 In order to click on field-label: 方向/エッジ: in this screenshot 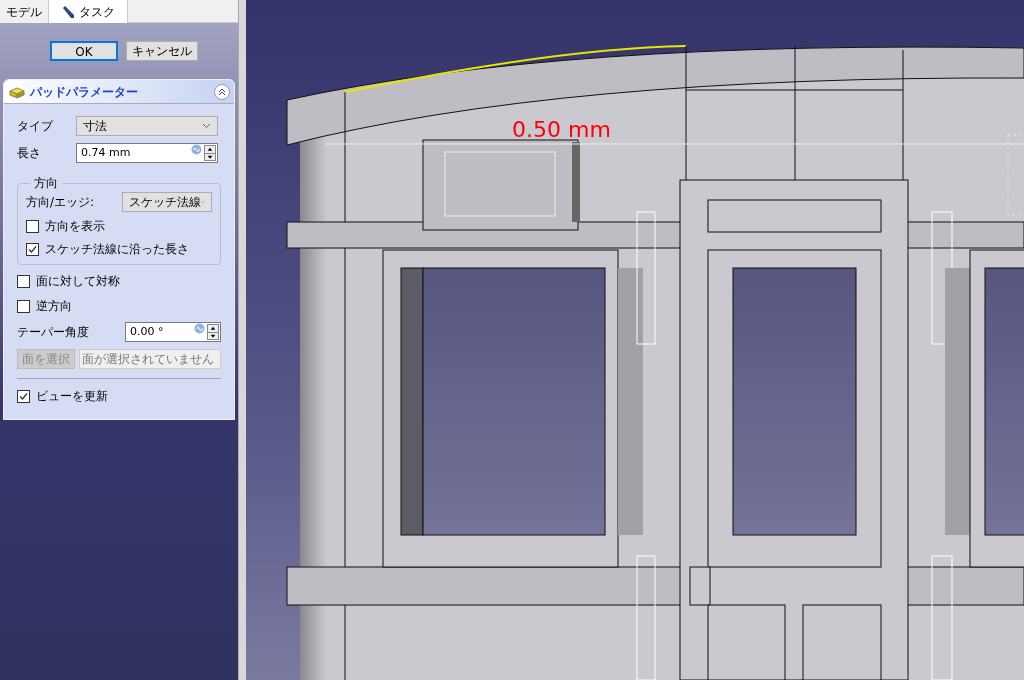, I will do `click(60, 202)`.